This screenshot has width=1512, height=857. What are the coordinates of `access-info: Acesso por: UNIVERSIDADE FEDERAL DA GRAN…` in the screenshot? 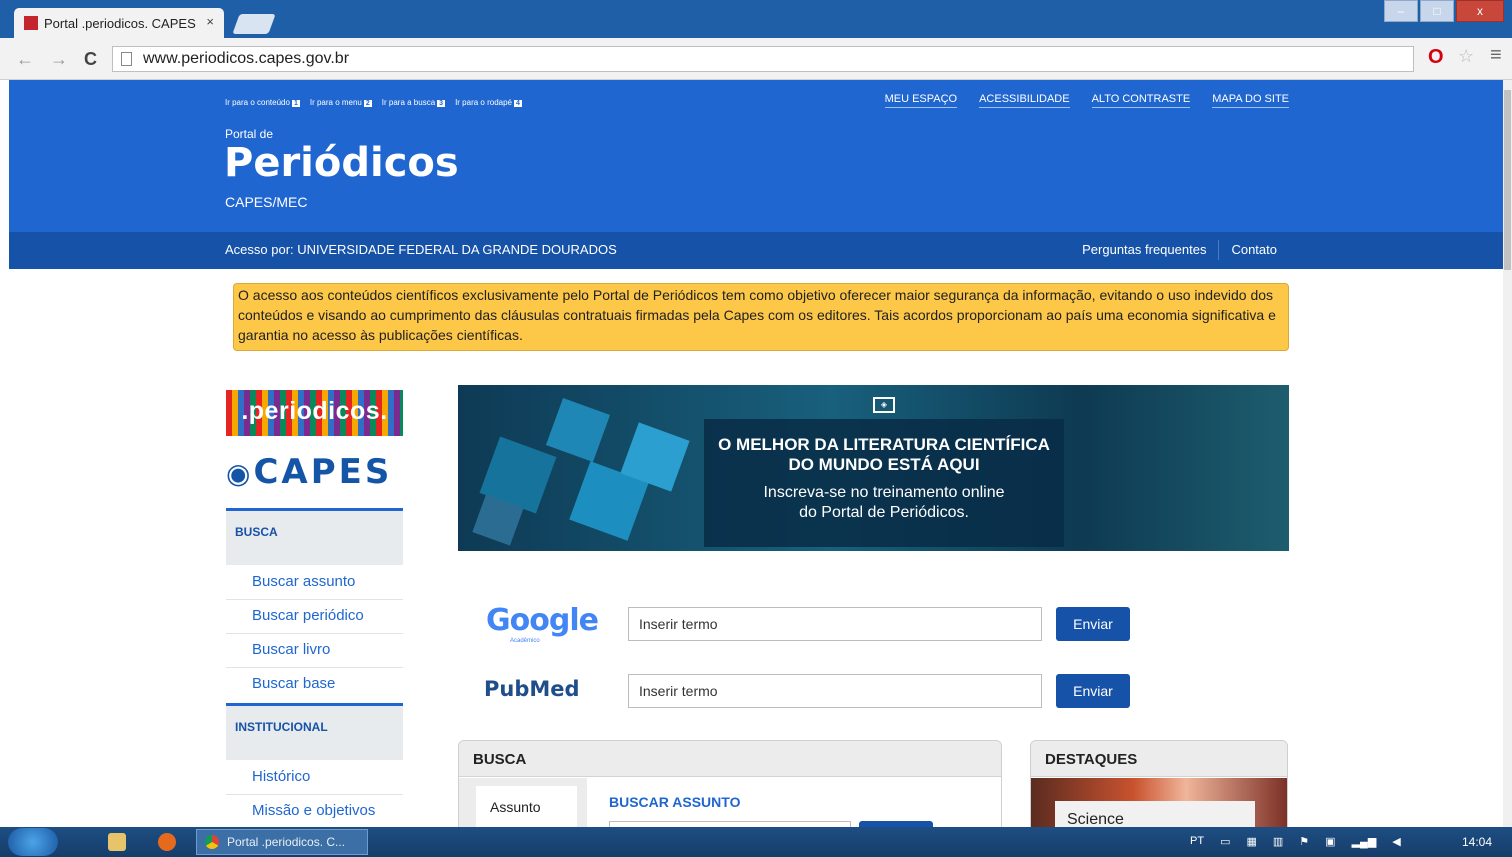 It's located at (421, 249).